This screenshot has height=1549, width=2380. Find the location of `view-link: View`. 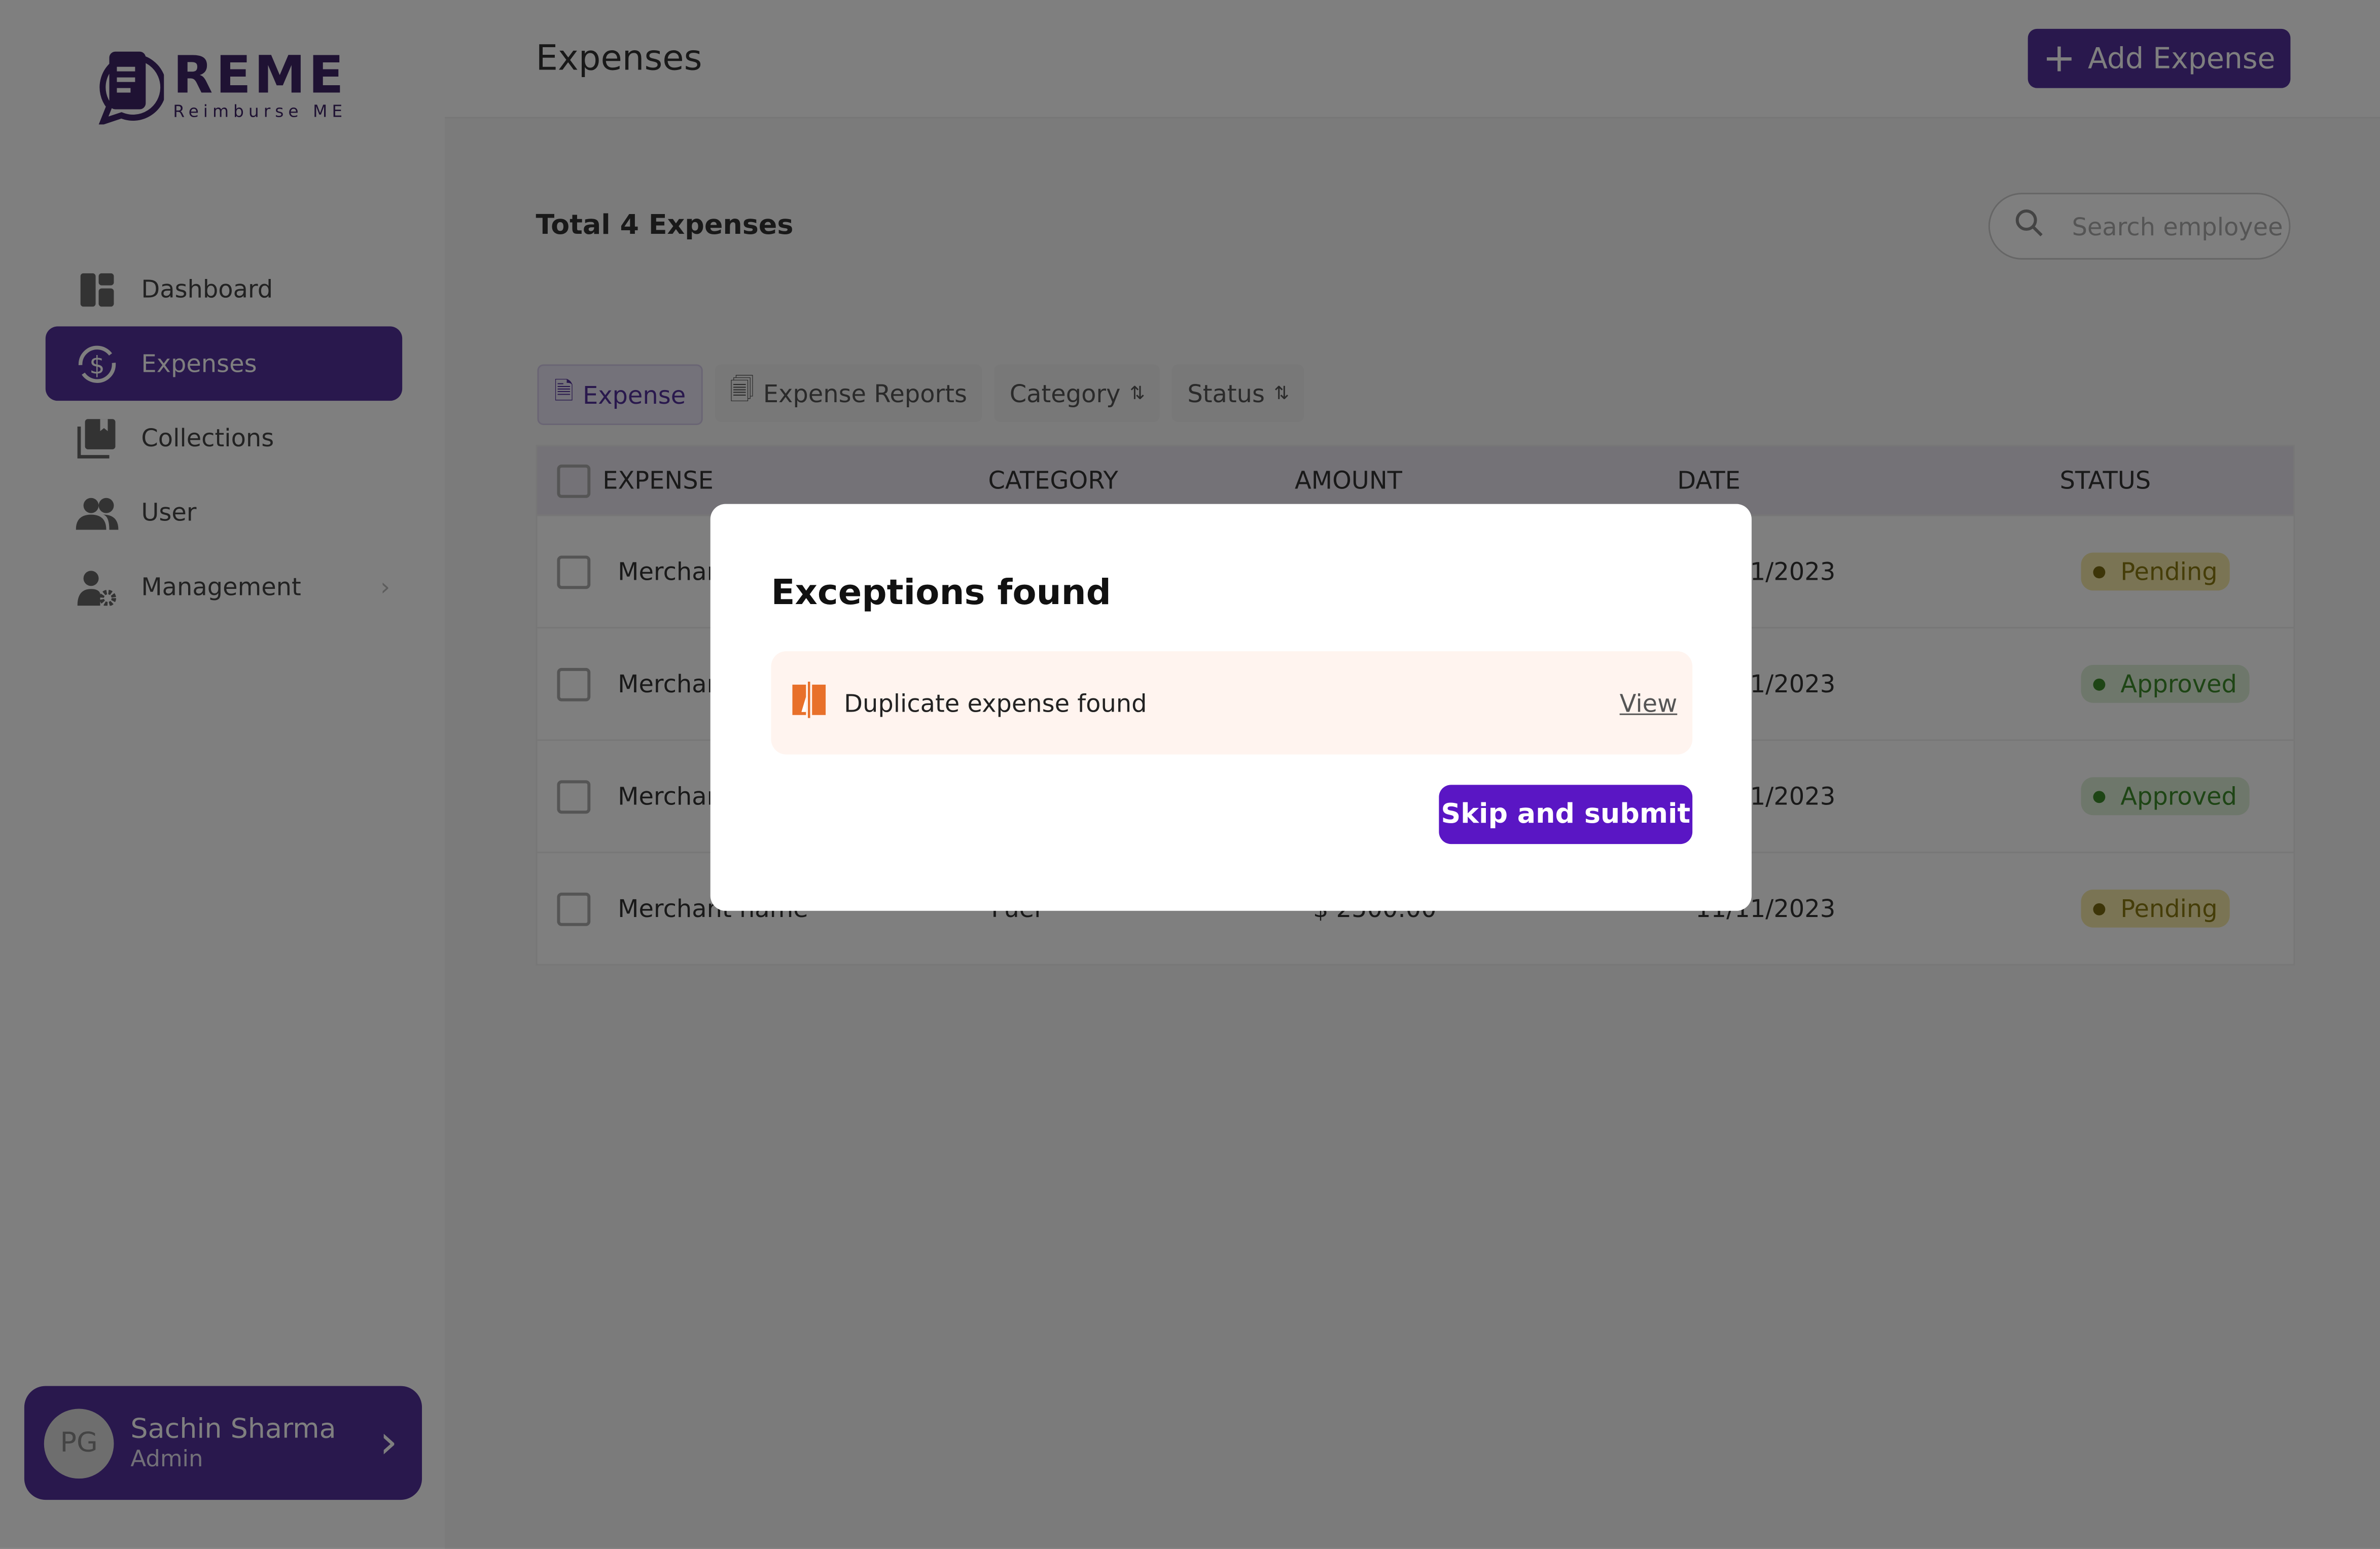

view-link: View is located at coordinates (1649, 702).